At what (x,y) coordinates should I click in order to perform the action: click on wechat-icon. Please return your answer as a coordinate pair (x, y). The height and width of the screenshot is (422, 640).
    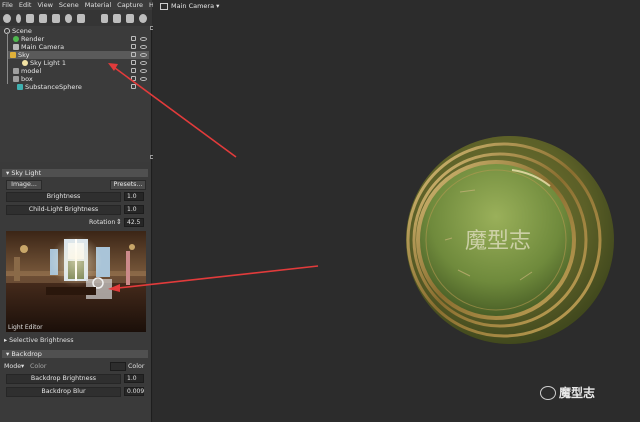
    Looking at the image, I should click on (548, 392).